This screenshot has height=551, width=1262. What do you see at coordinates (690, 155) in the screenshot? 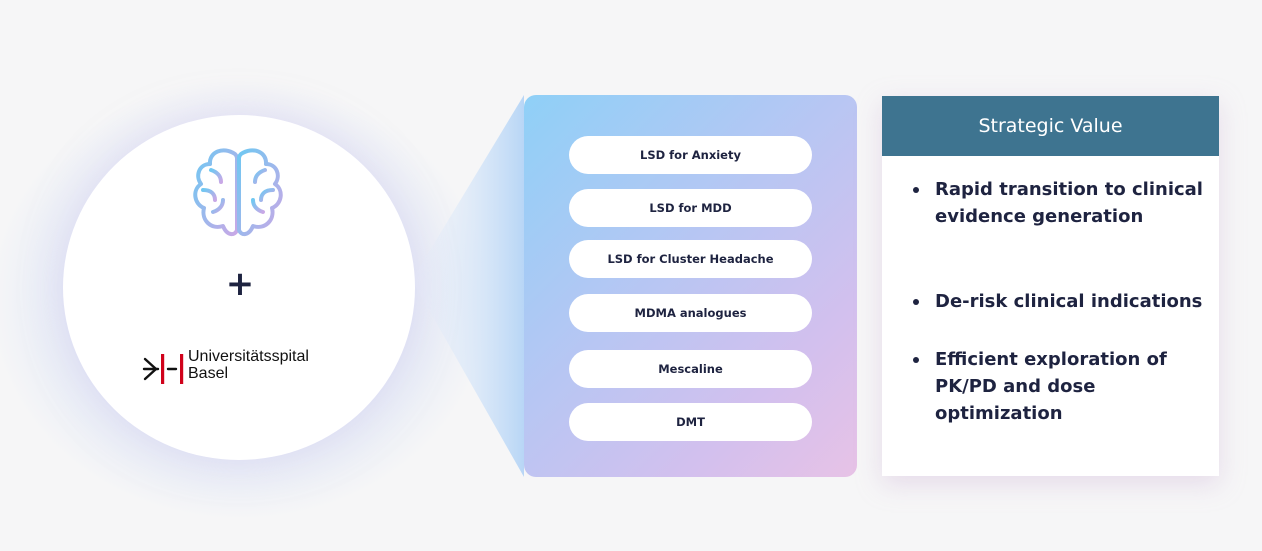
I see `indication-pill: LSD for Anxiety` at bounding box center [690, 155].